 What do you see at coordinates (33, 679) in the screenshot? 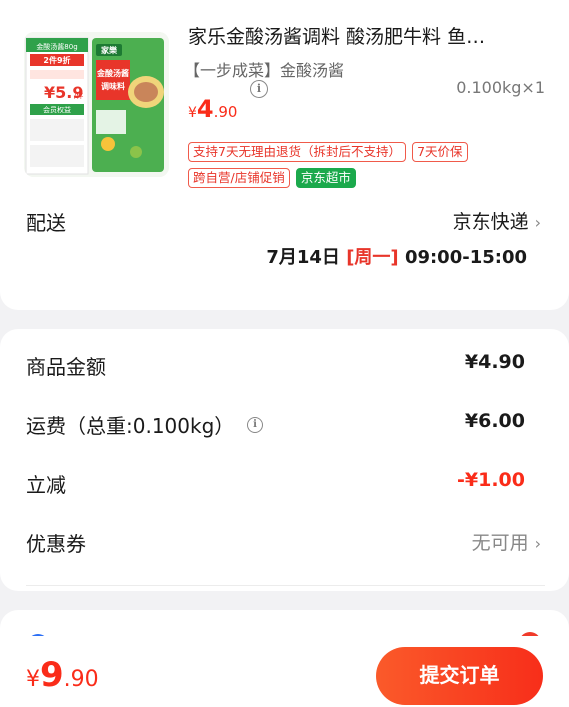
I see `total-currency: ¥` at bounding box center [33, 679].